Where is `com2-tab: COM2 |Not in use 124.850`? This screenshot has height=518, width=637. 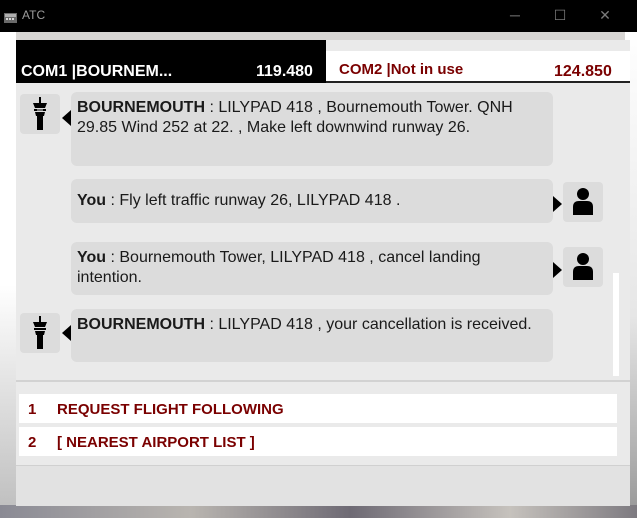 com2-tab: COM2 |Not in use 124.850 is located at coordinates (478, 67).